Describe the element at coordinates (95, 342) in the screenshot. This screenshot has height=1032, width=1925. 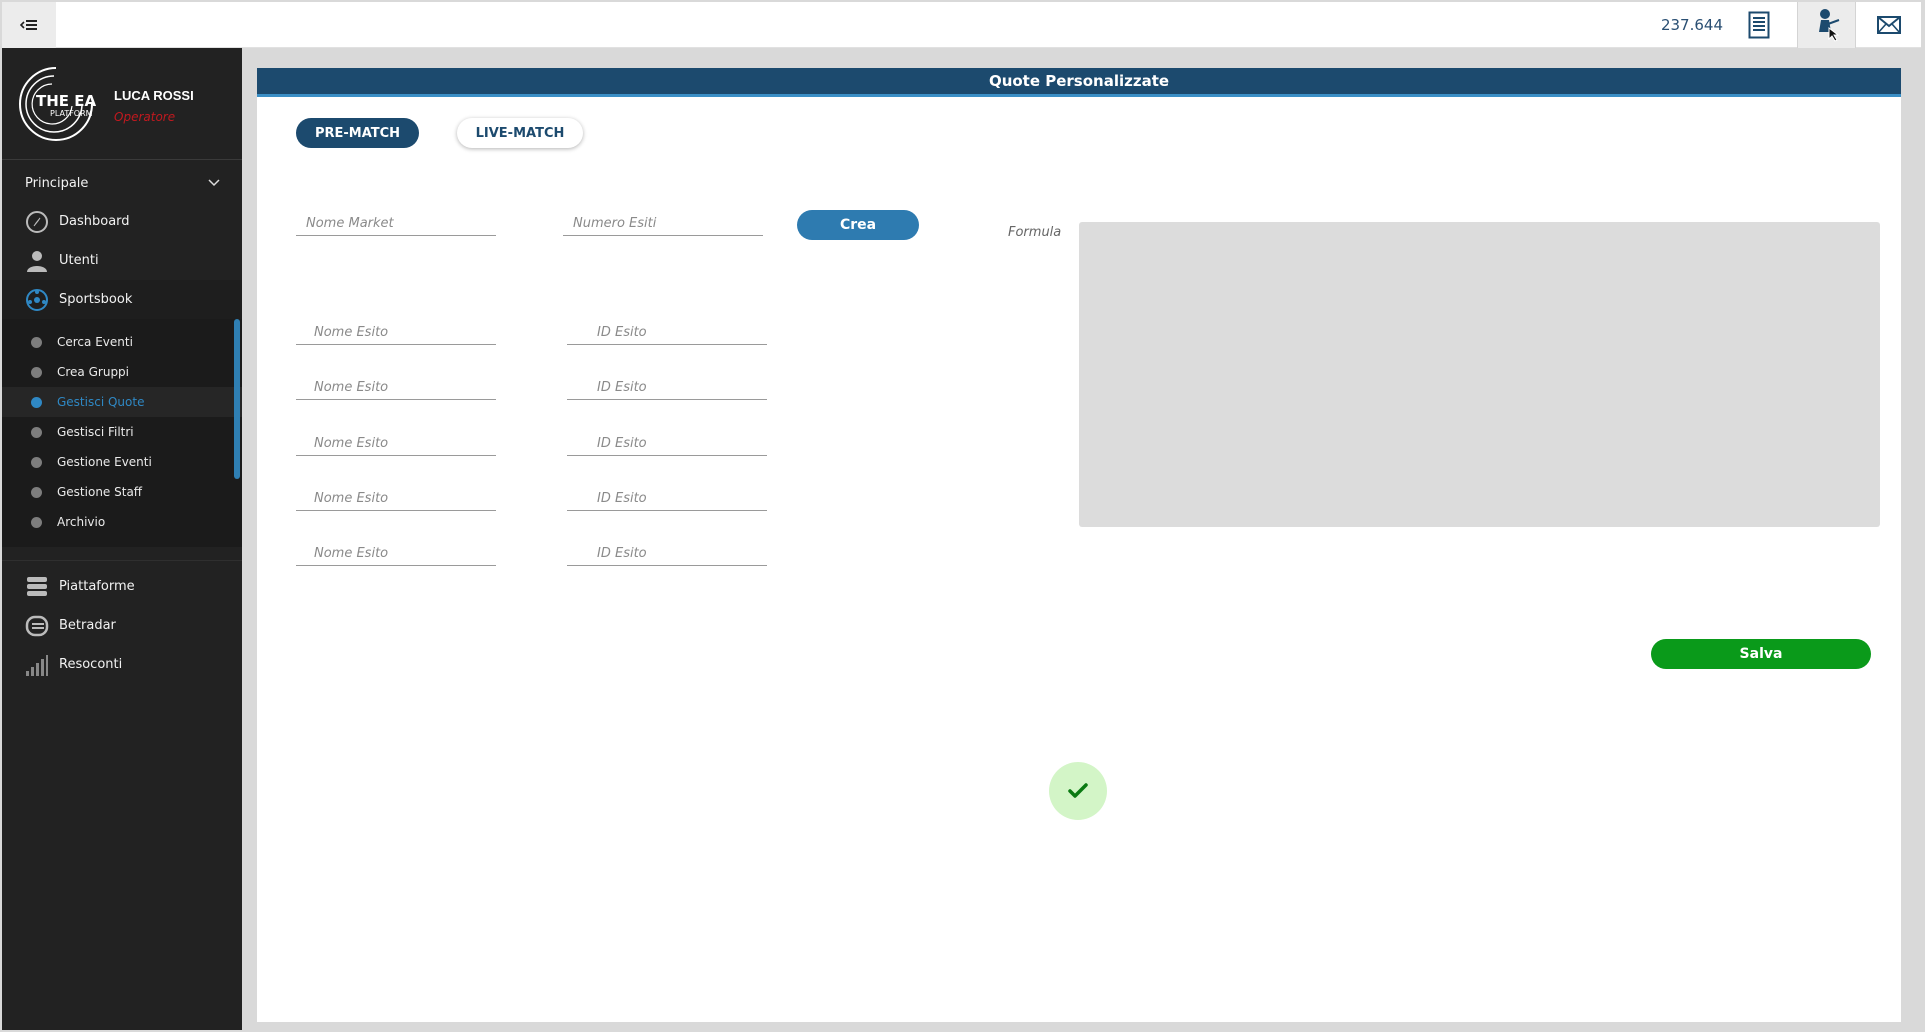
I see `subitem-label: Cerca Eventi` at that location.